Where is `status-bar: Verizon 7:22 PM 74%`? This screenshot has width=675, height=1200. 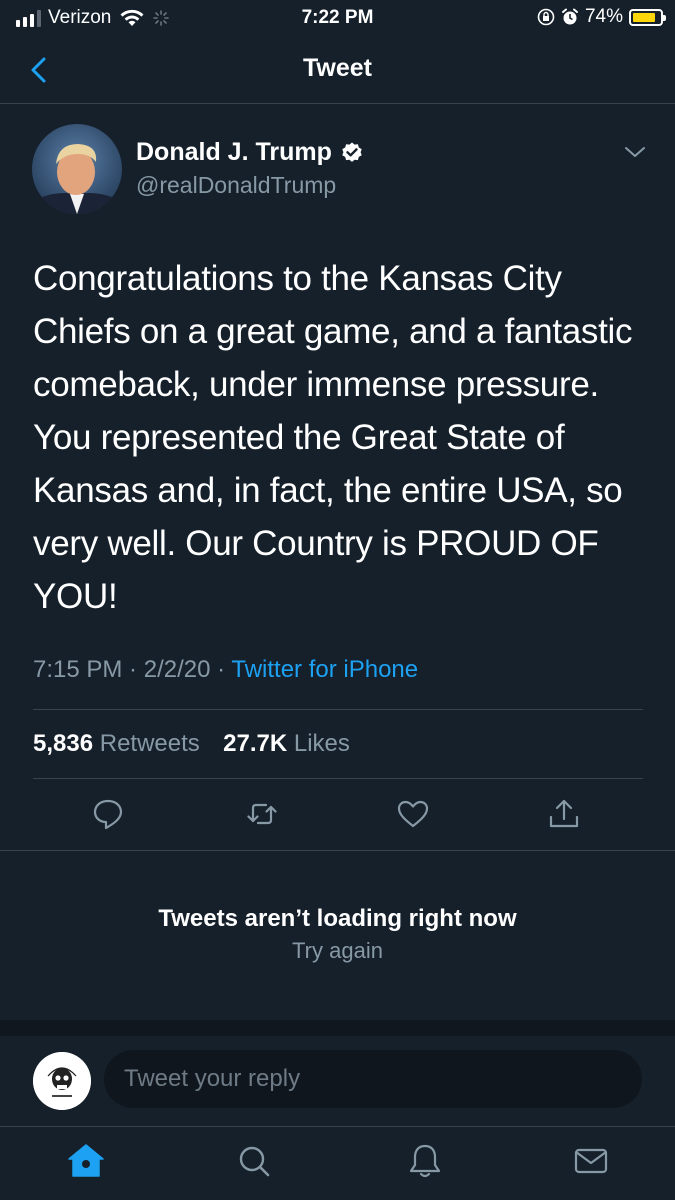
status-bar: Verizon 7:22 PM 74% is located at coordinates (337, 18).